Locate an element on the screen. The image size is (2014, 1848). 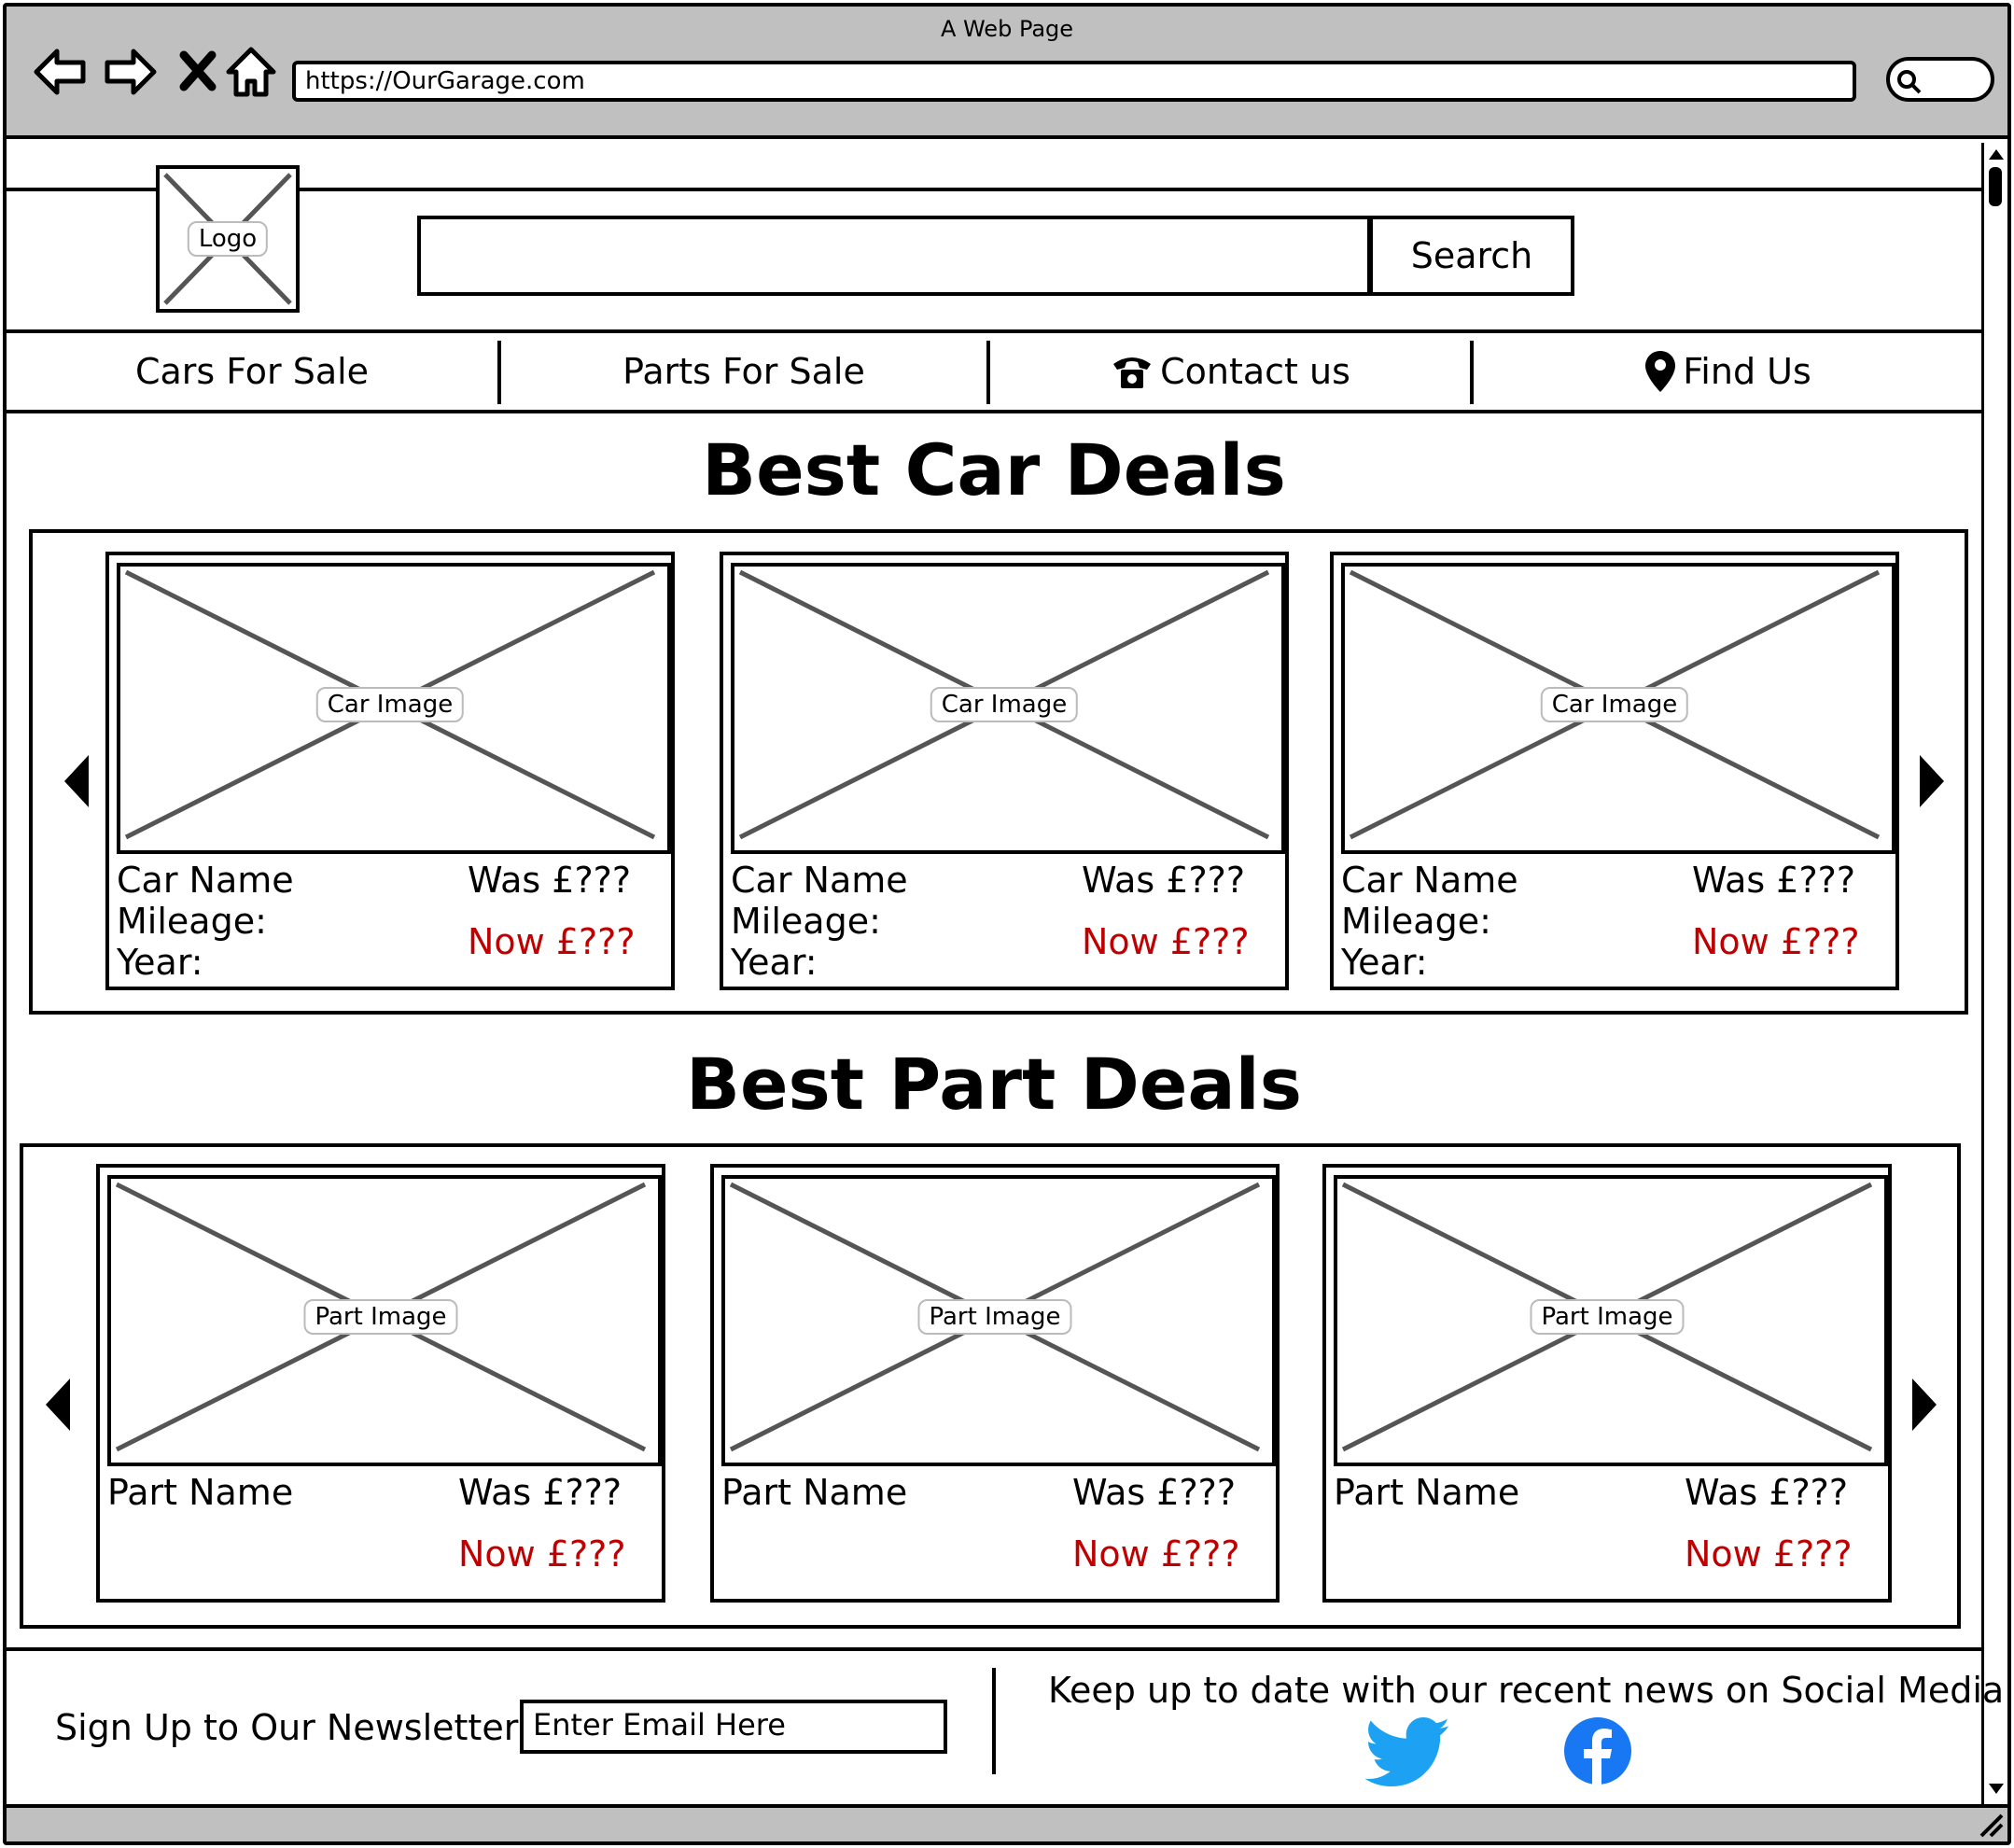
nav-item-cars-for-sale: Cars For Sale is located at coordinates (252, 371).